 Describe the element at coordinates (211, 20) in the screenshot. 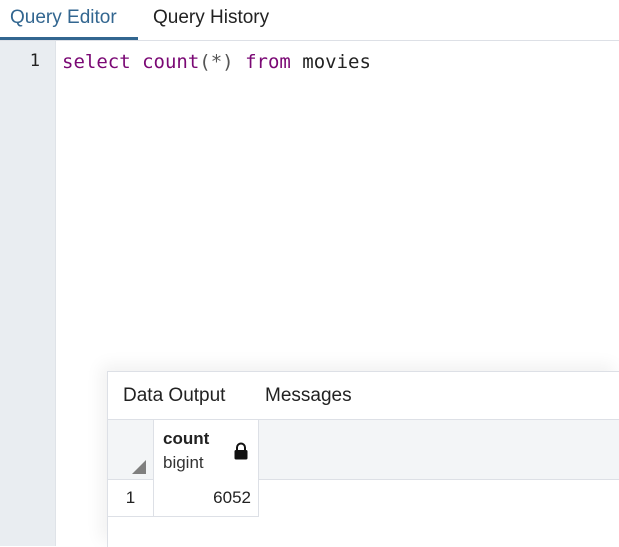

I see `tab-query-history: Query History` at that location.